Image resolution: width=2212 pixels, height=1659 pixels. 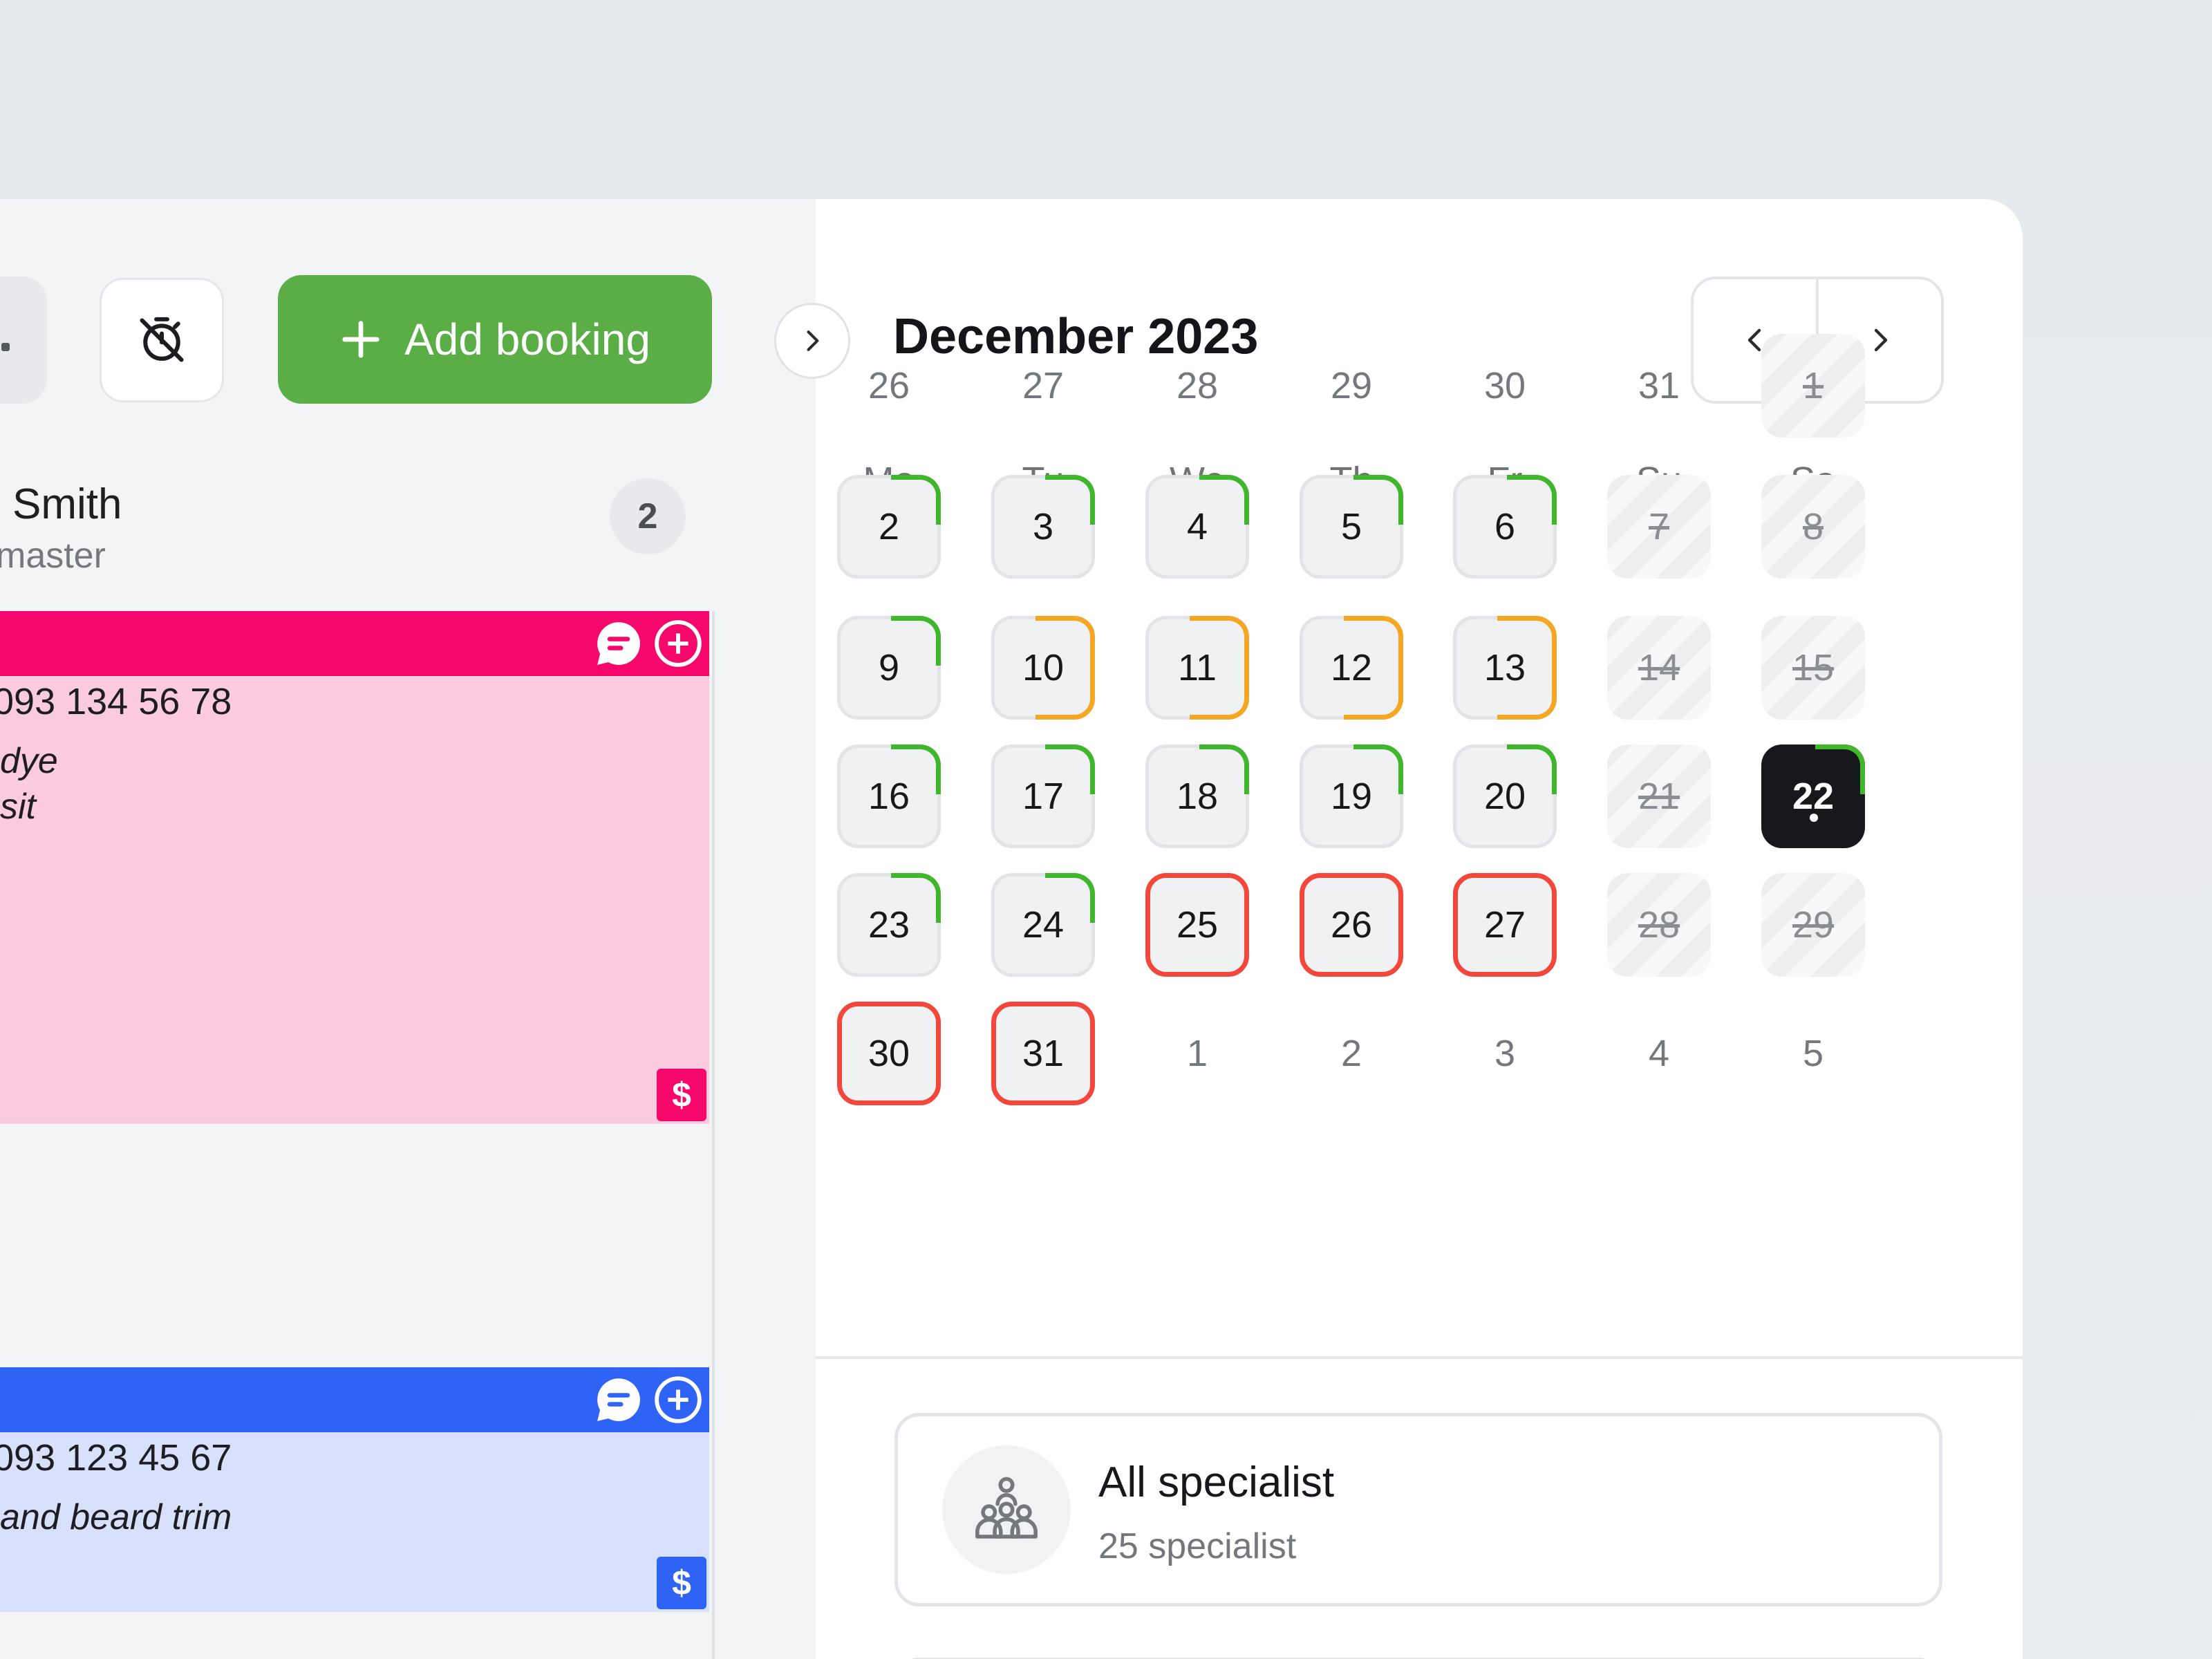 What do you see at coordinates (1043, 1053) in the screenshot?
I see `calendar-day-full-load: 31` at bounding box center [1043, 1053].